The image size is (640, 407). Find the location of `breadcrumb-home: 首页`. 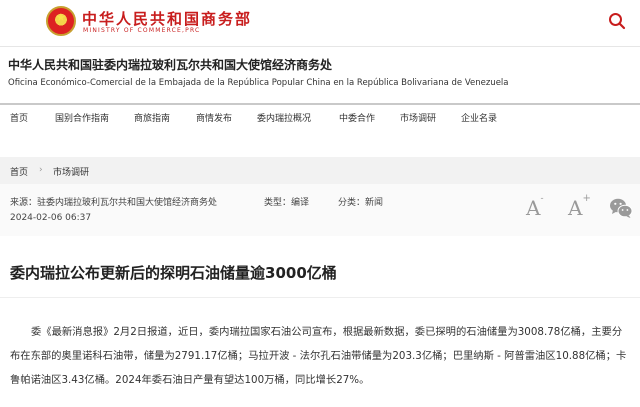

breadcrumb-home: 首页 is located at coordinates (19, 171).